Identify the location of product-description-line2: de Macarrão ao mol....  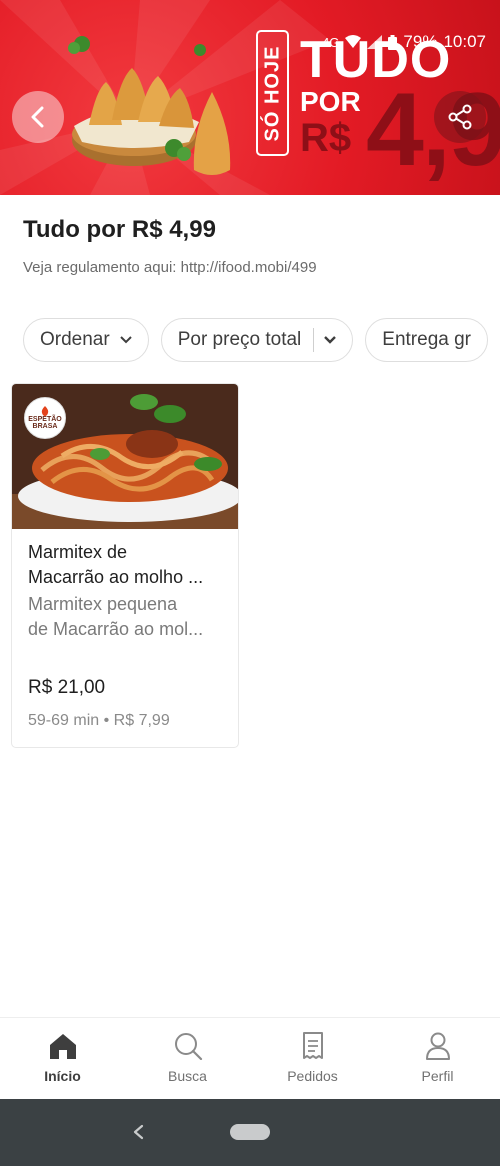
(116, 629).